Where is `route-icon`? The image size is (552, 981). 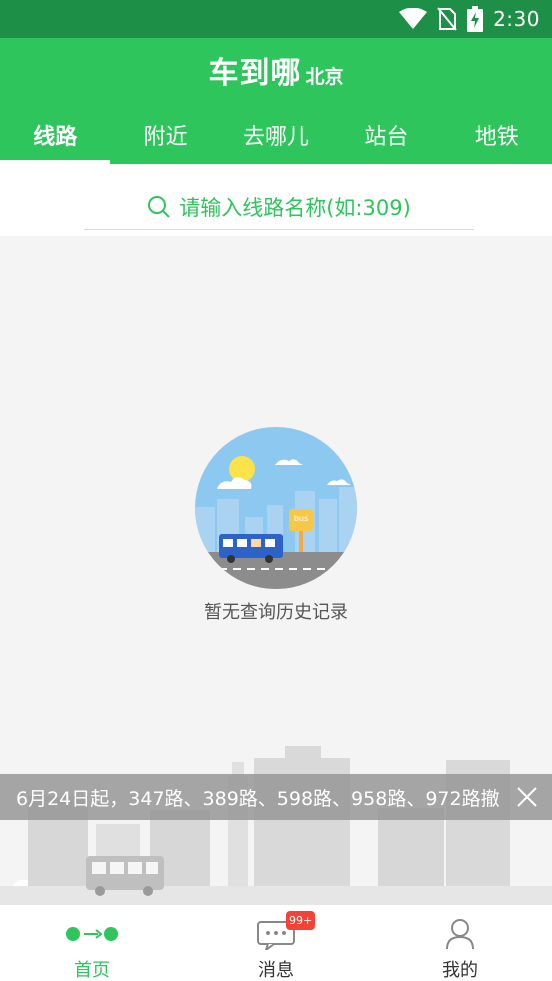 route-icon is located at coordinates (92, 934).